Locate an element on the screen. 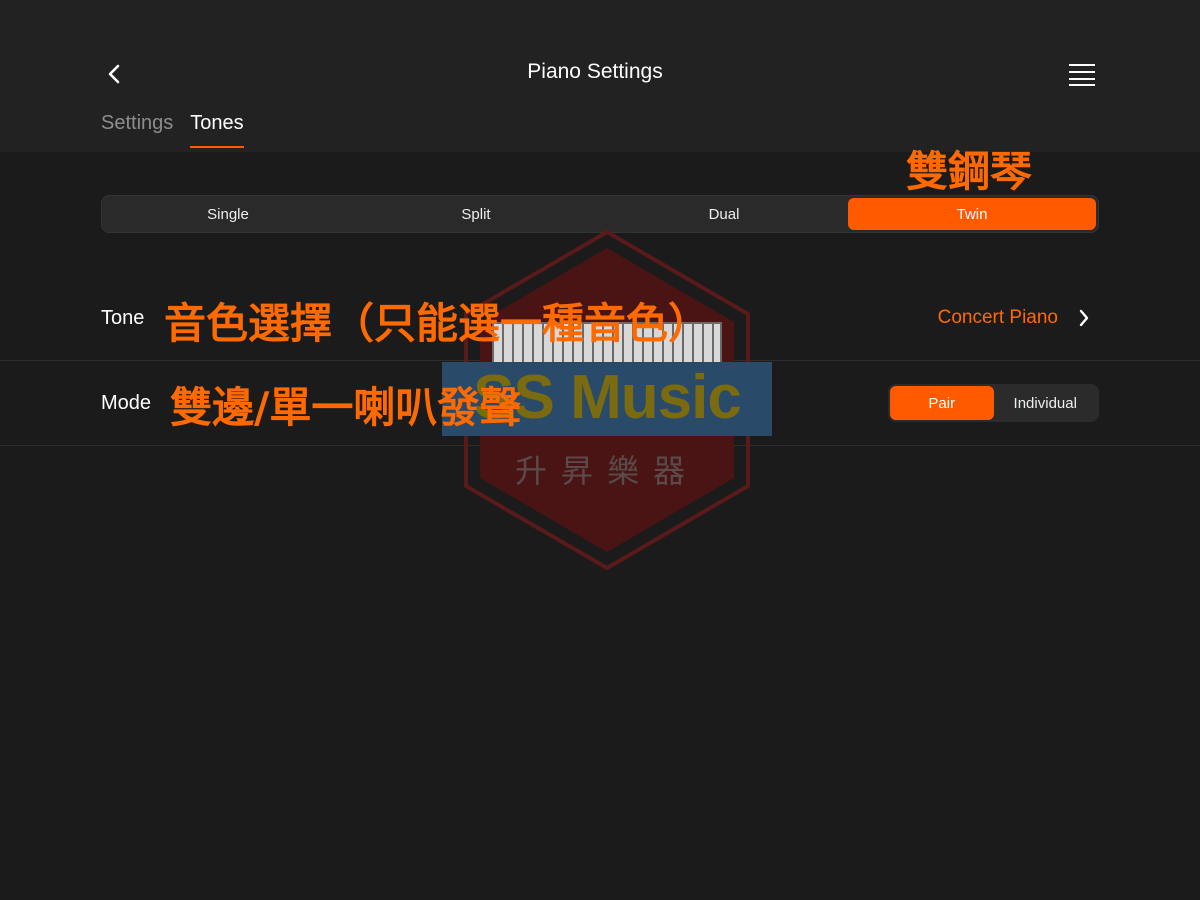 Image resolution: width=1200 pixels, height=900 pixels. speaker-mode-toggle: Pair Individual is located at coordinates (993, 403).